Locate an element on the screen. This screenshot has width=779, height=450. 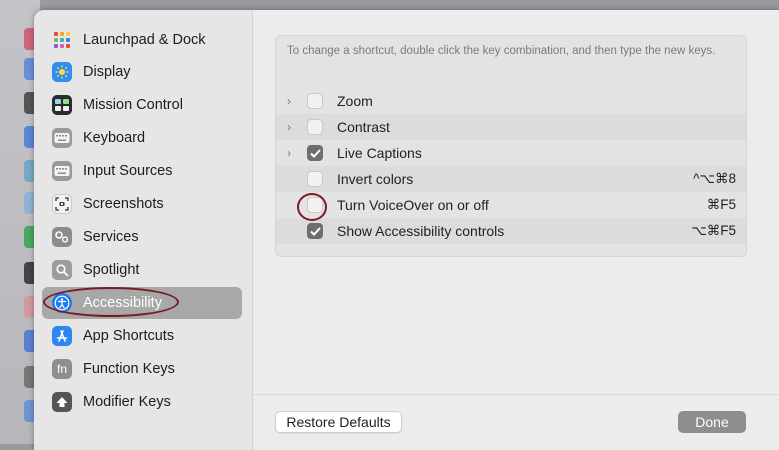
function-keys-icon: fn is located at coordinates (62, 369).